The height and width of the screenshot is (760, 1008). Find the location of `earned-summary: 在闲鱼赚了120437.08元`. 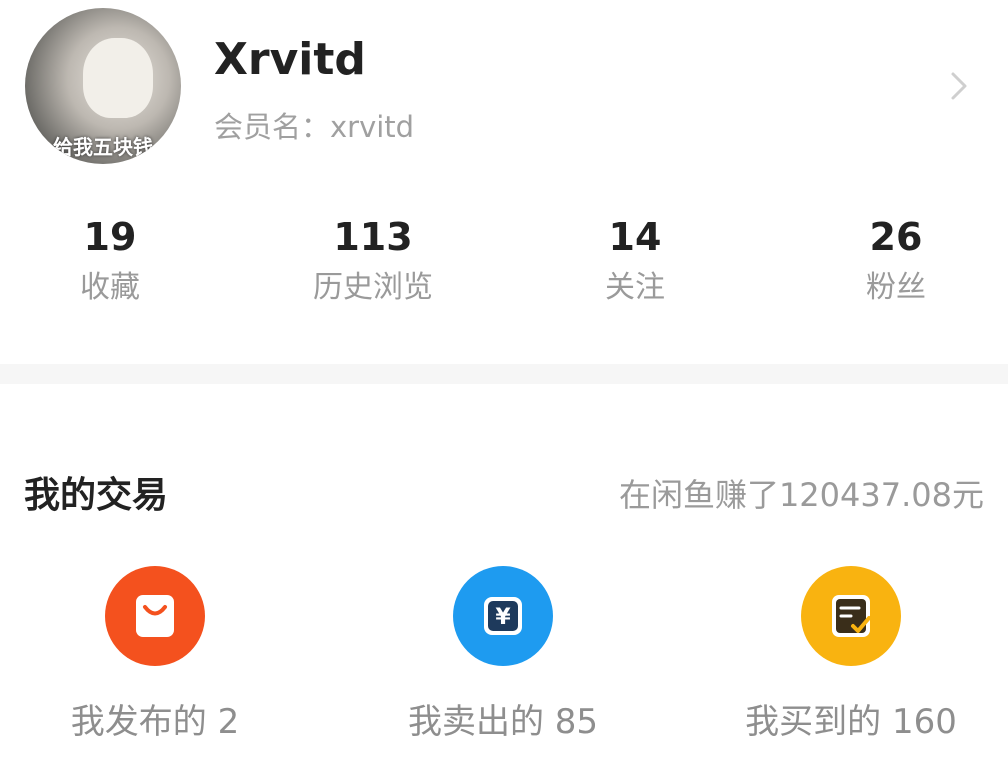

earned-summary: 在闲鱼赚了120437.08元 is located at coordinates (801, 493).